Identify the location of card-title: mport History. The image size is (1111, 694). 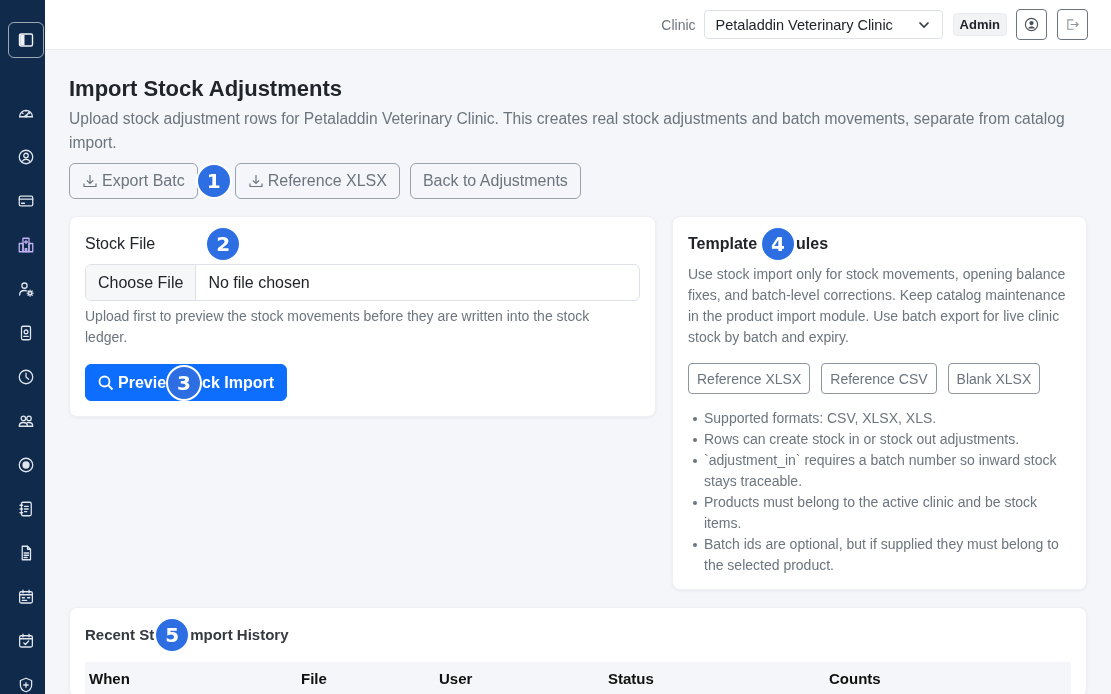
(239, 635).